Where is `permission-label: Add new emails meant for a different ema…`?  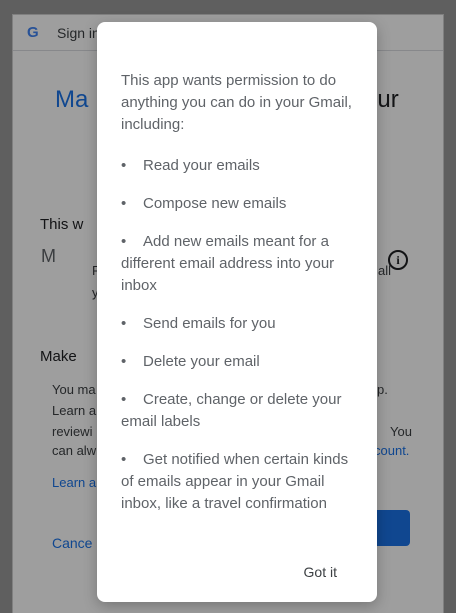
permission-label: Add new emails meant for a different ema… is located at coordinates (228, 263).